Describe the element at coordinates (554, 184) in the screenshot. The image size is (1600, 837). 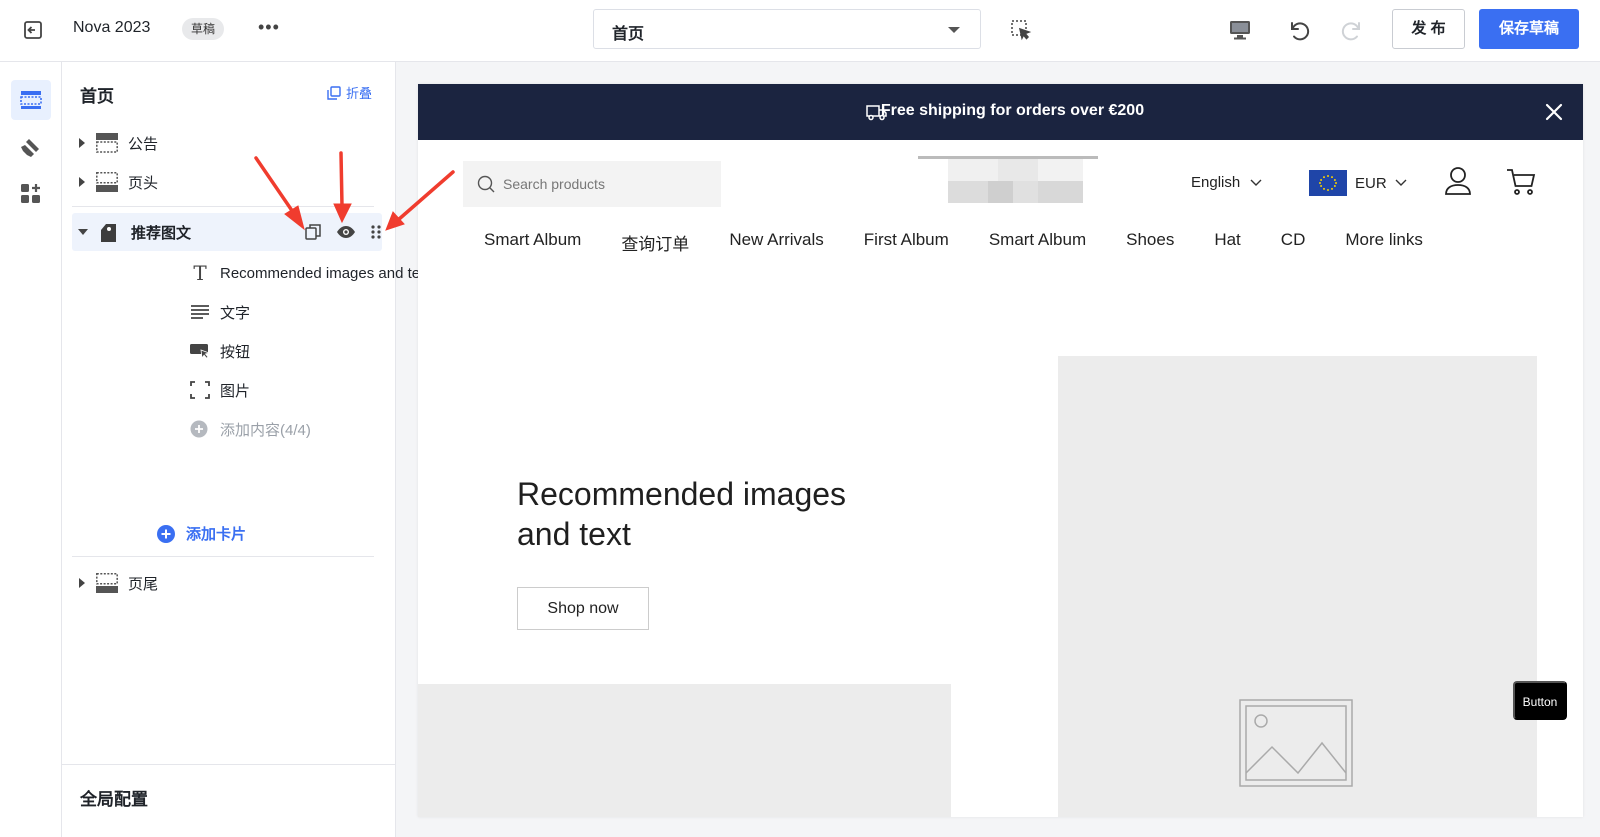
I see `search-placeholder: Search products` at that location.